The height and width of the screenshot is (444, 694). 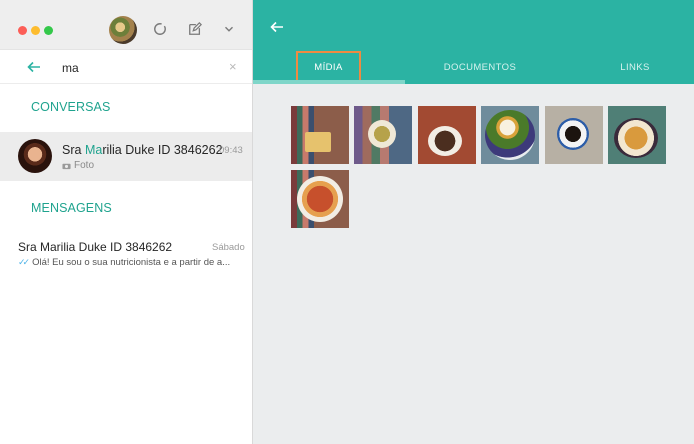 What do you see at coordinates (71, 107) in the screenshot?
I see `section-header-conversations: CONVERSAS` at bounding box center [71, 107].